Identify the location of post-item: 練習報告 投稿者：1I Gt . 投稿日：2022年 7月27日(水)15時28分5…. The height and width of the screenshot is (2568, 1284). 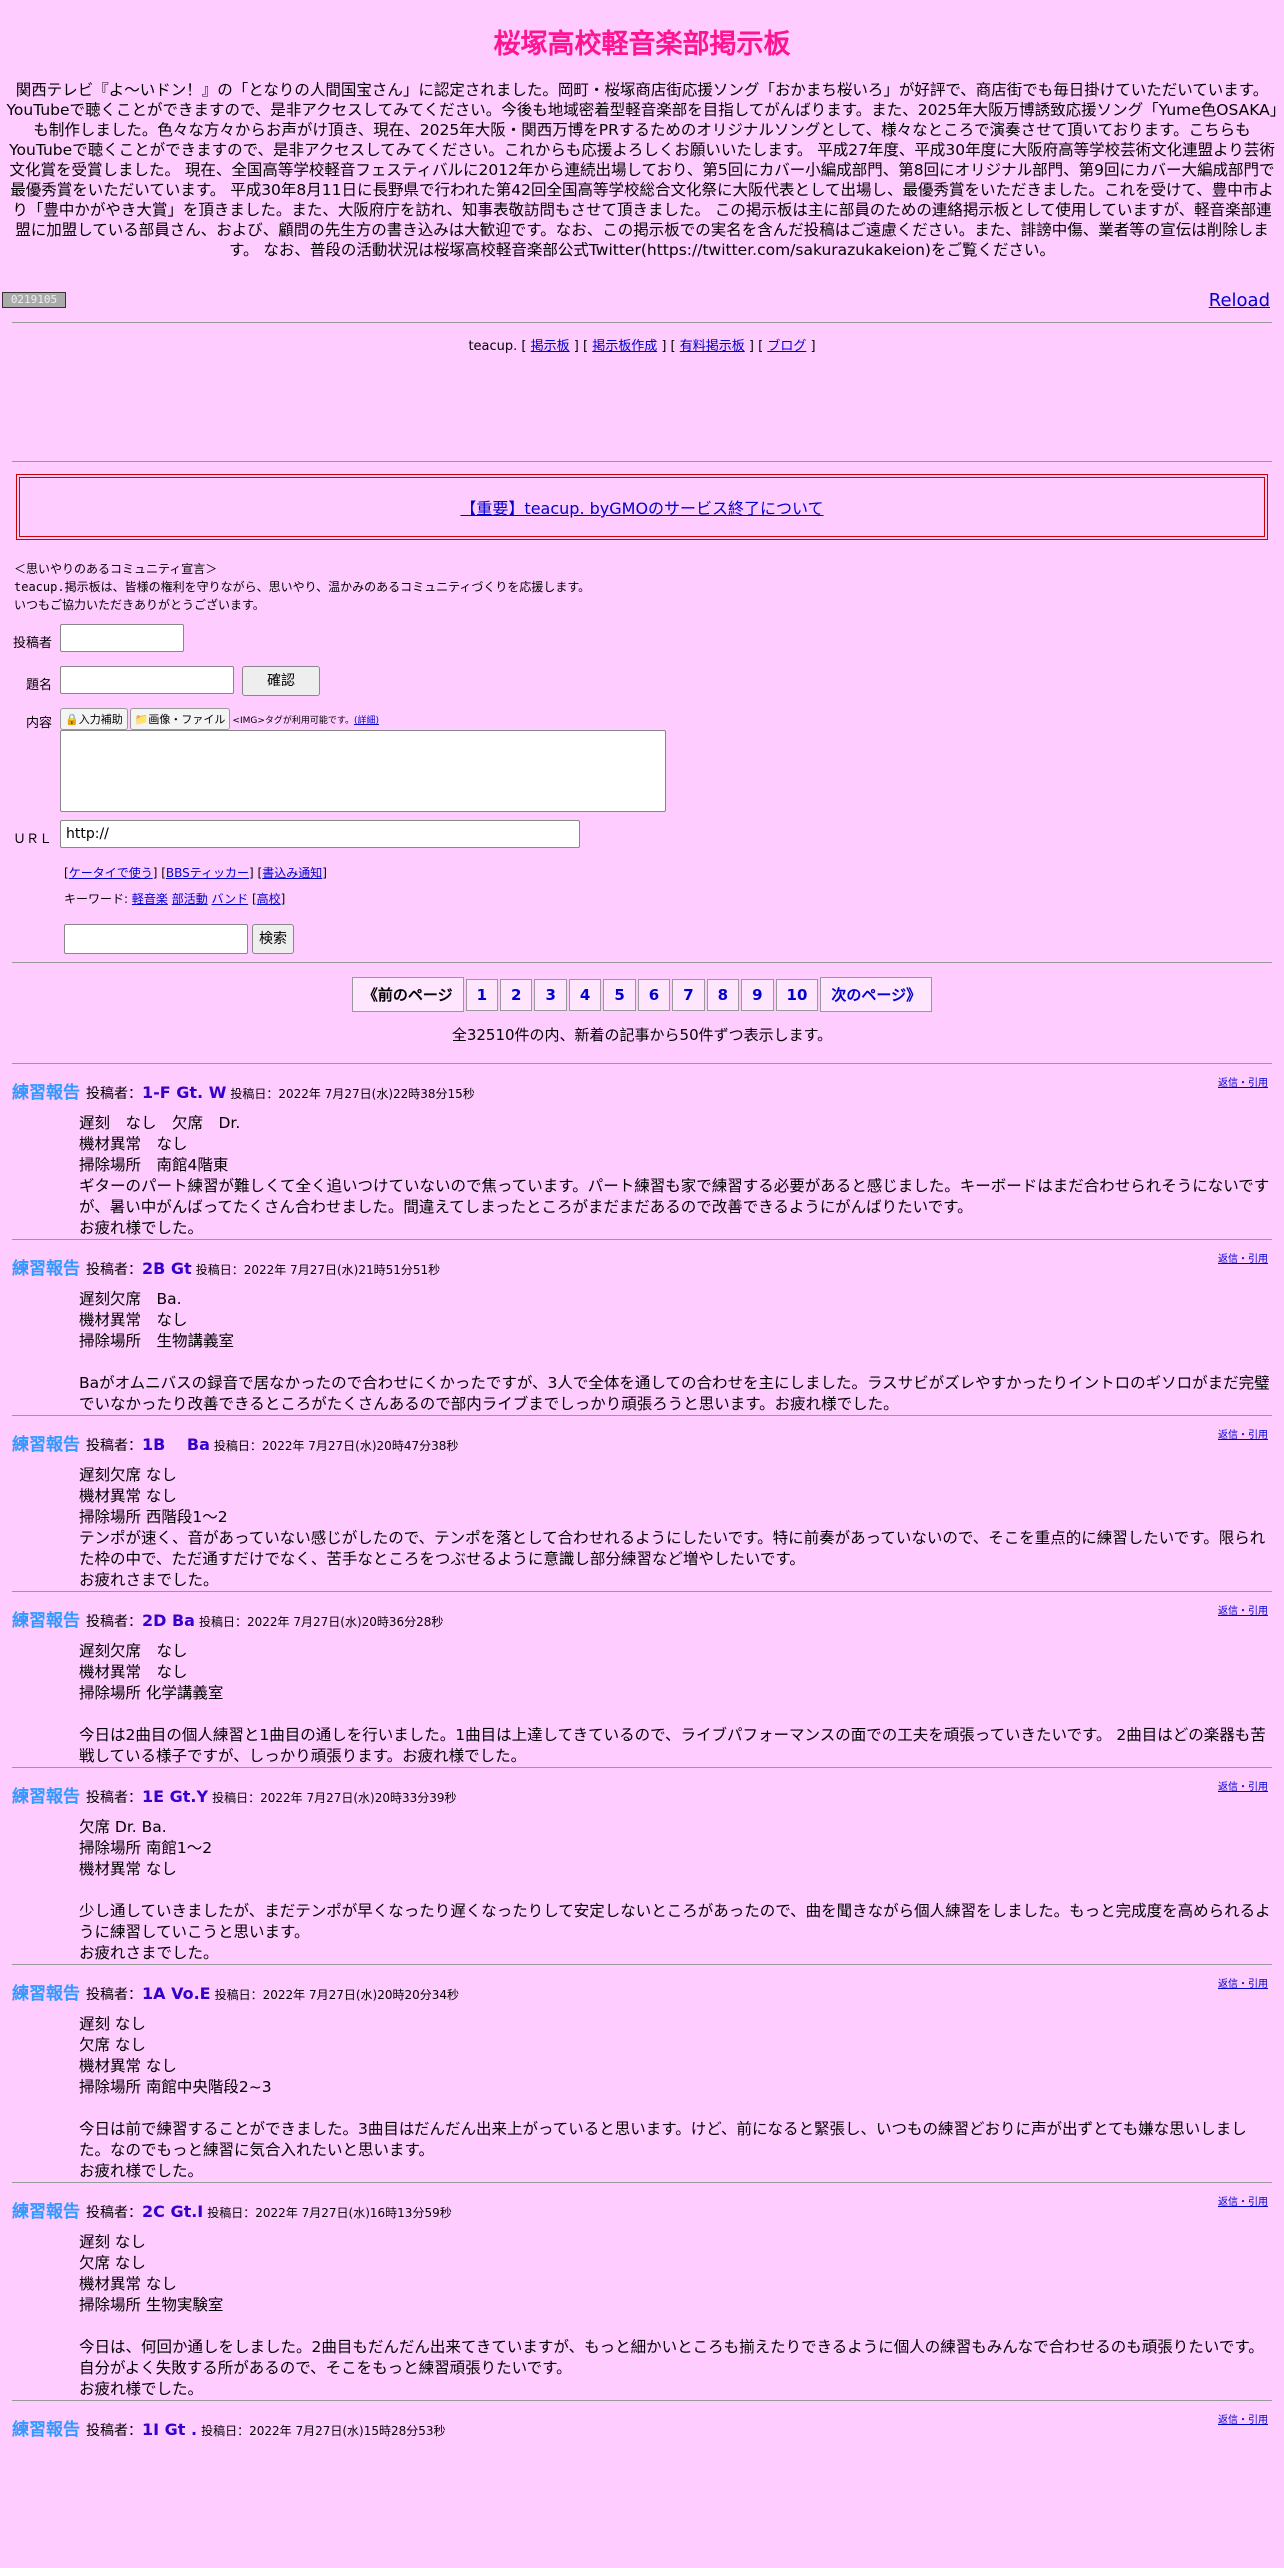
(642, 2420).